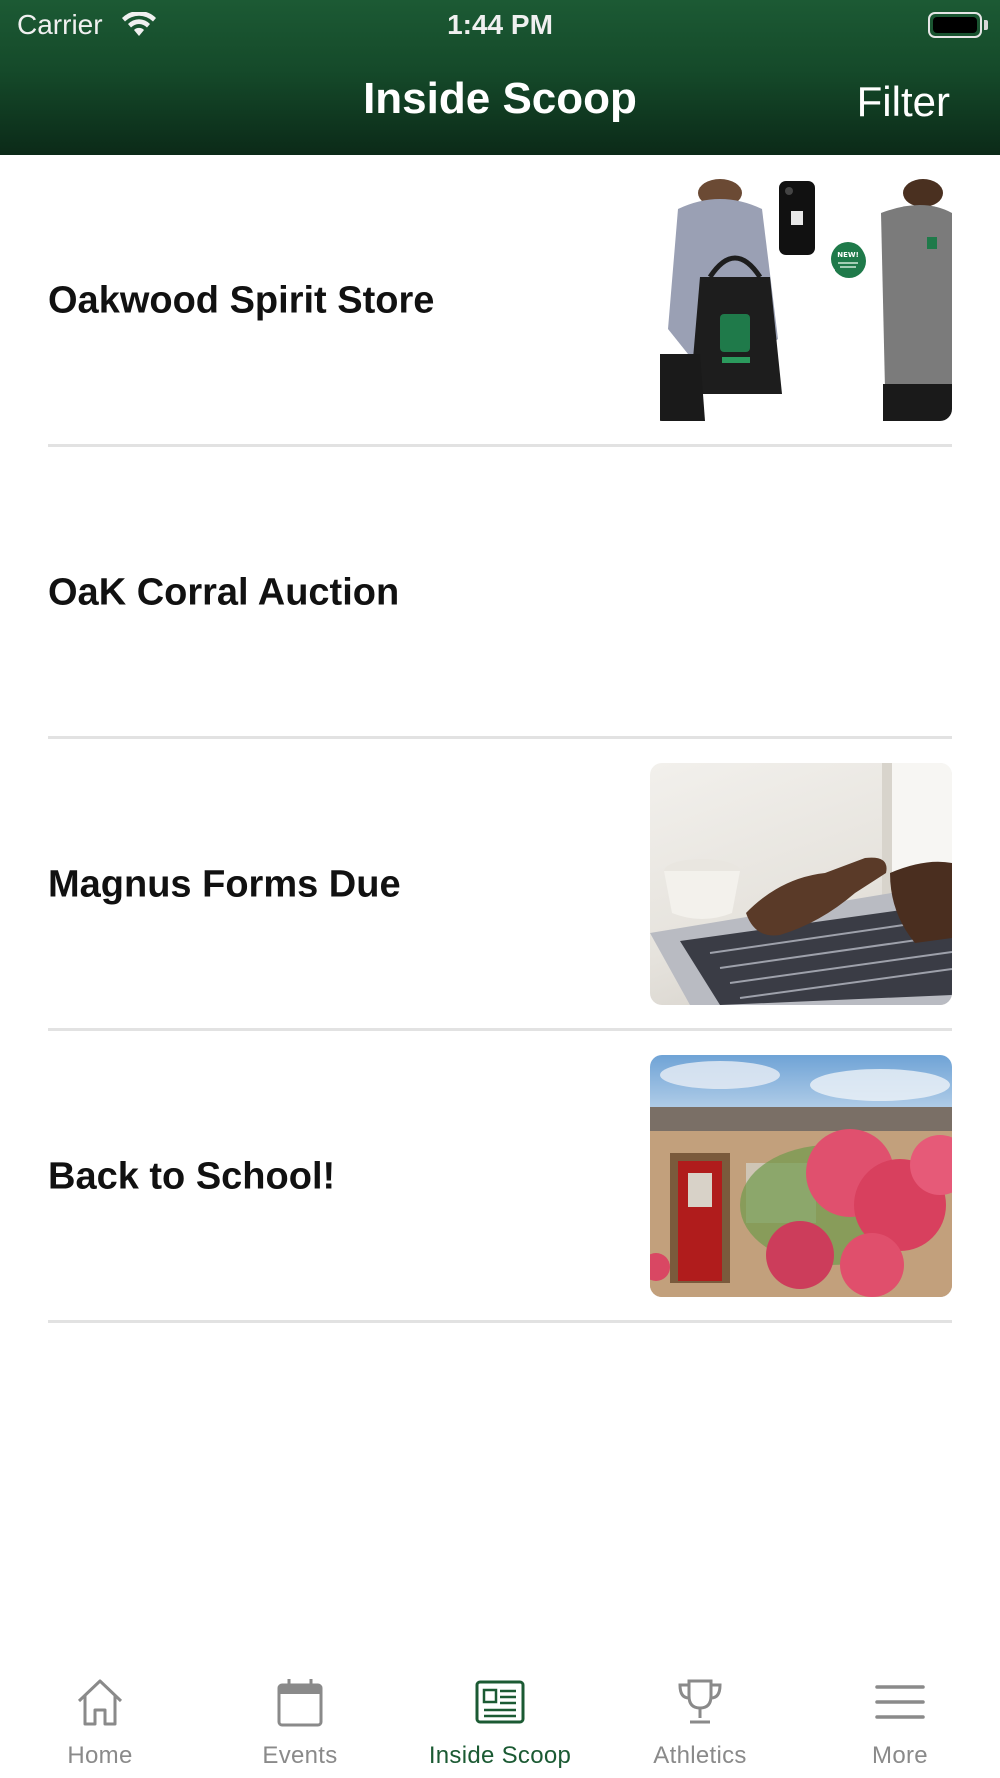 The image size is (1000, 1778). What do you see at coordinates (700, 1755) in the screenshot?
I see `tab-label: Athletics` at bounding box center [700, 1755].